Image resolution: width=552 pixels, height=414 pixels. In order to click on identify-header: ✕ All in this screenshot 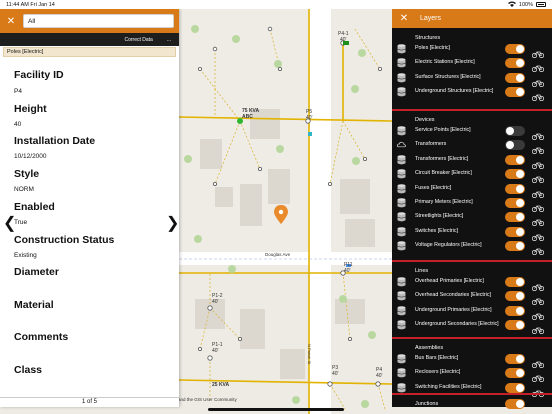, I will do `click(89, 21)`.